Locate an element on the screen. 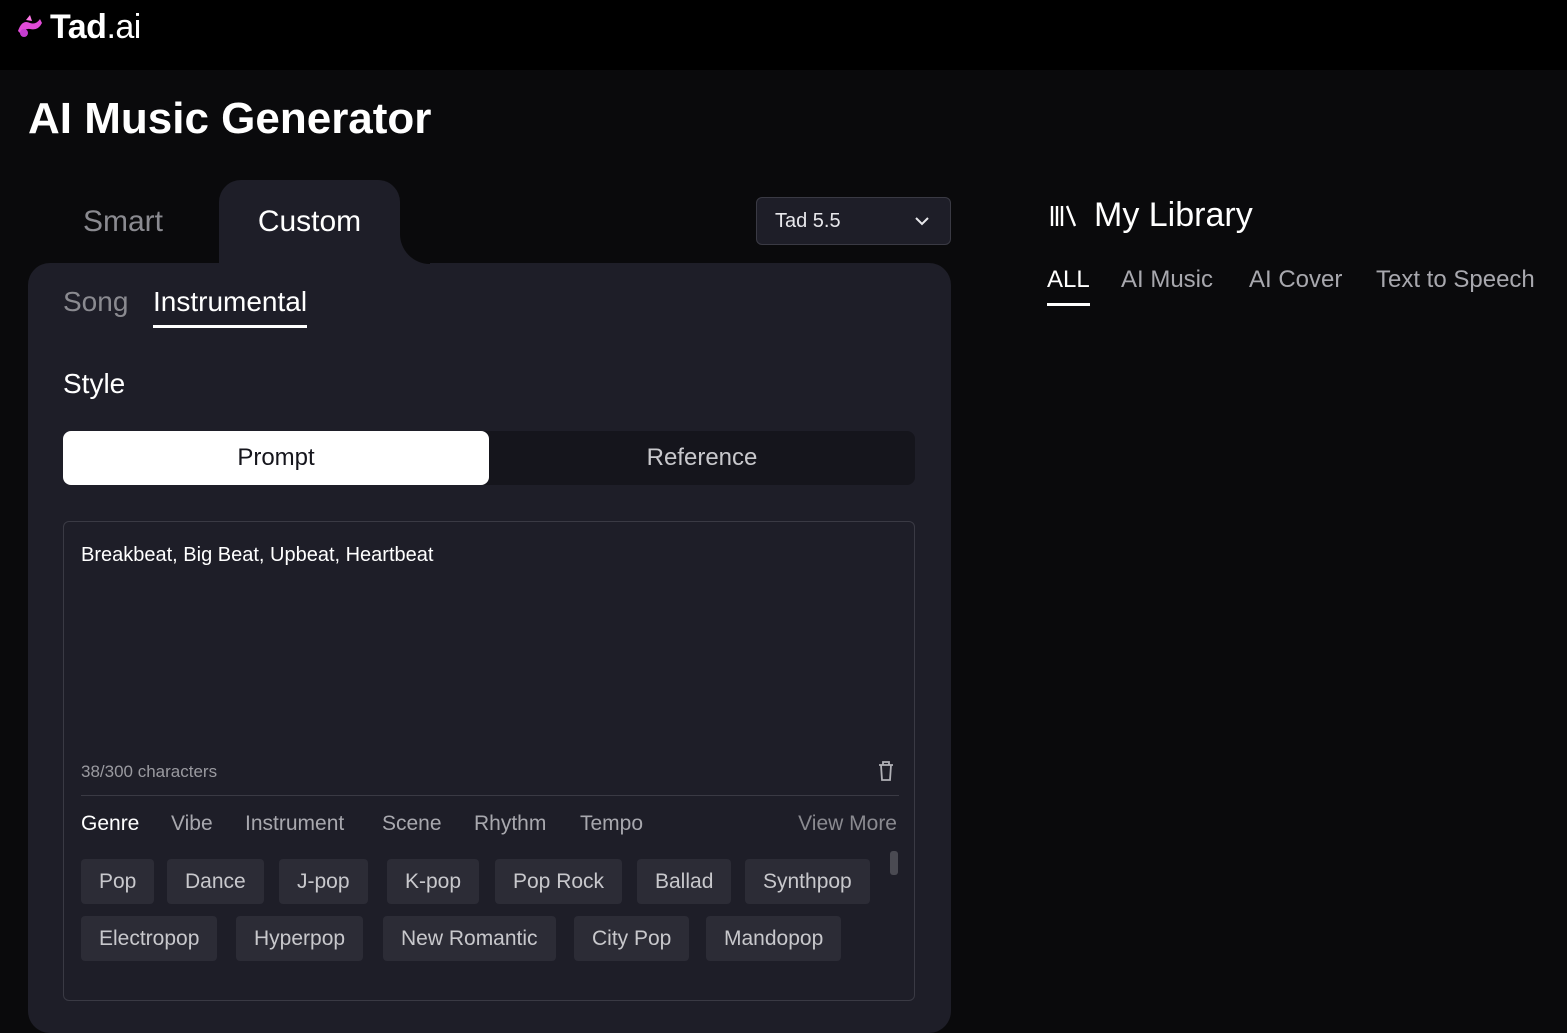 This screenshot has height=1033, width=1567. logo: Tad.ai is located at coordinates (76, 27).